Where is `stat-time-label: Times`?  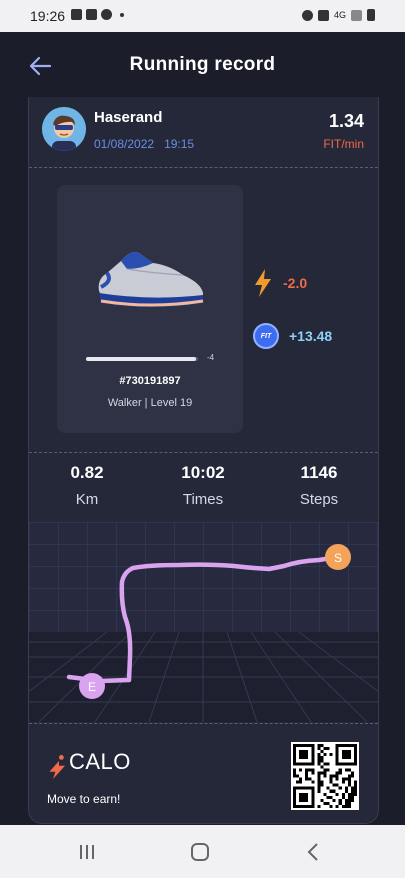
stat-time-label: Times is located at coordinates (203, 499).